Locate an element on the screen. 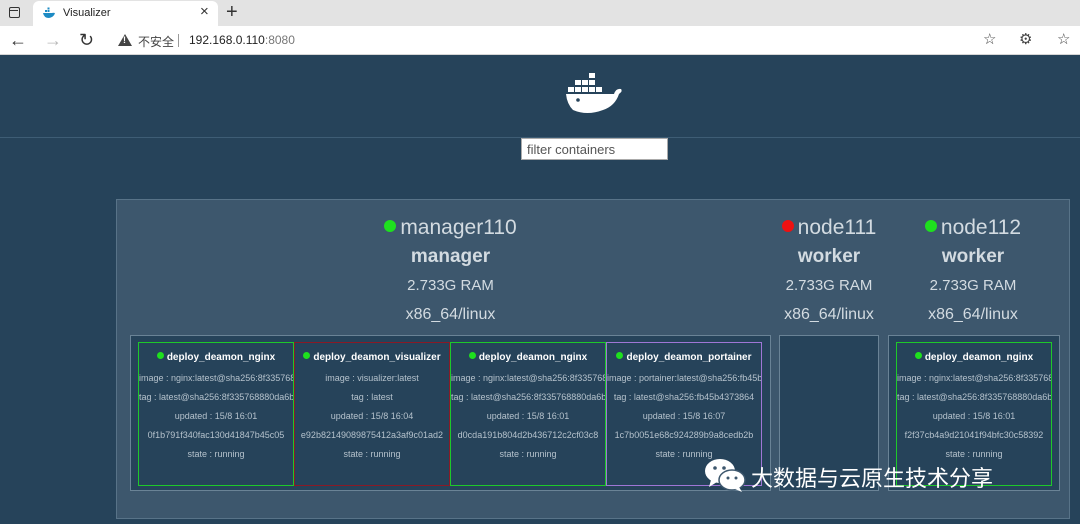 The height and width of the screenshot is (524, 1080). filter-containers-input is located at coordinates (594, 149).